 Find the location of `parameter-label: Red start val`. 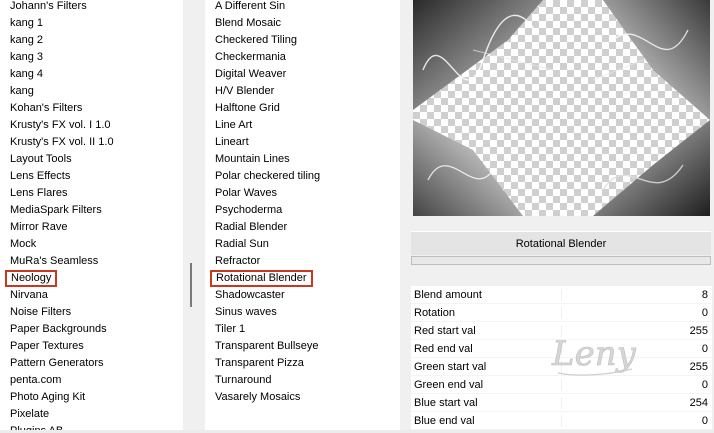

parameter-label: Red start val is located at coordinates (445, 331).